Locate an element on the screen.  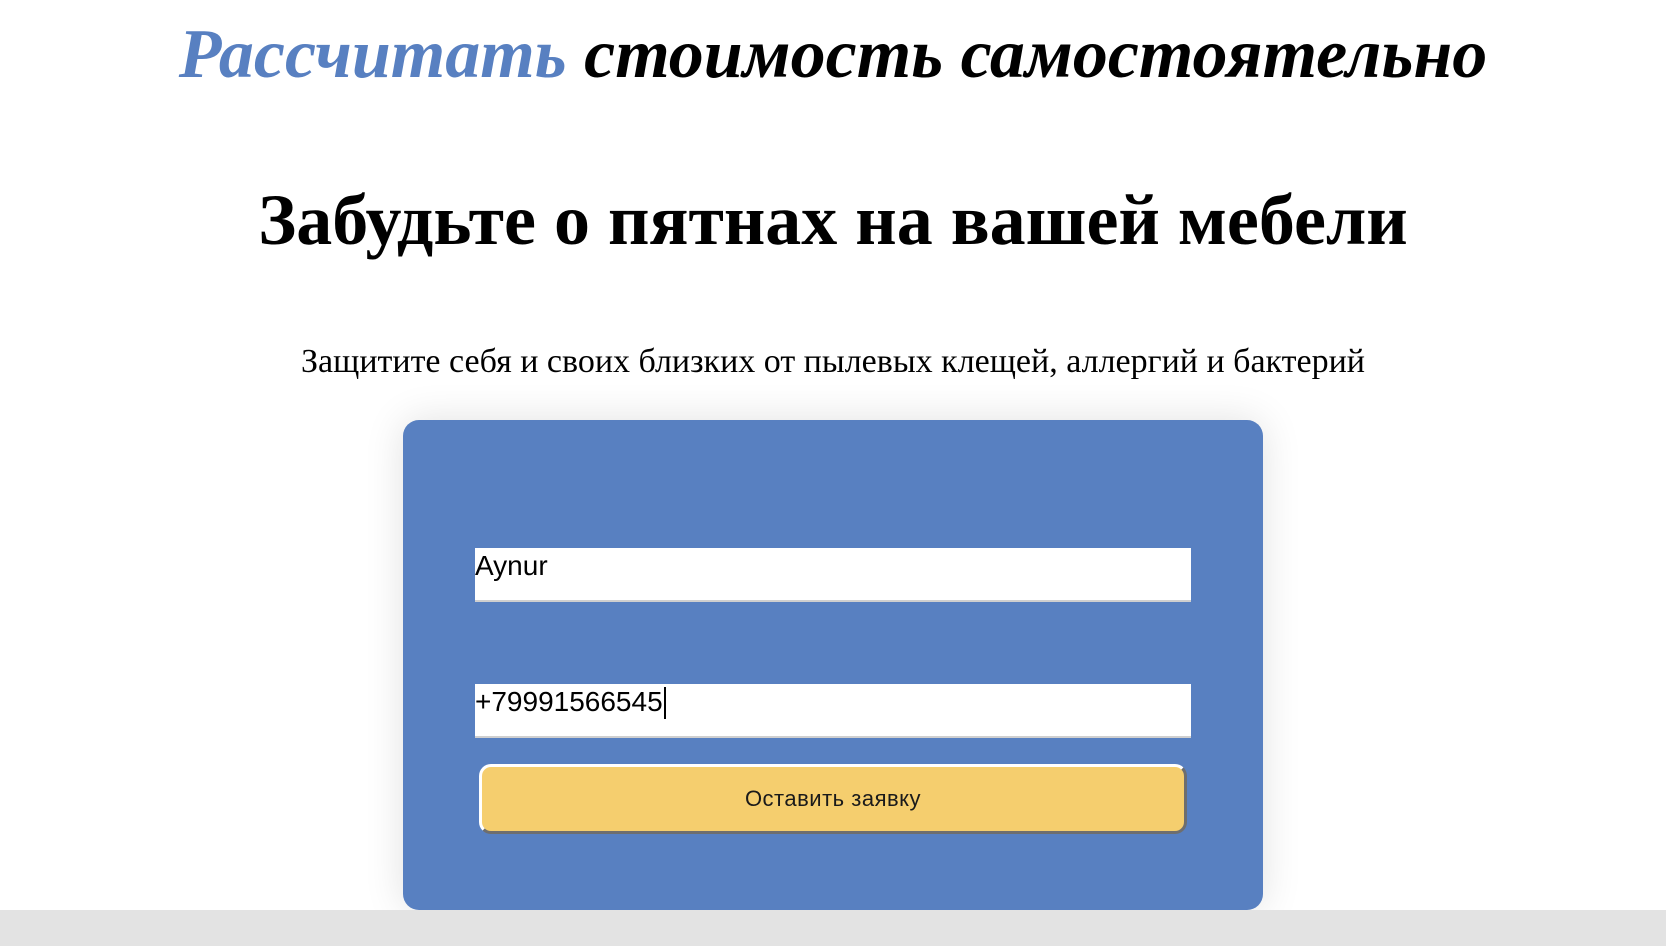
phone-field-value: +79991566545 is located at coordinates (569, 701).